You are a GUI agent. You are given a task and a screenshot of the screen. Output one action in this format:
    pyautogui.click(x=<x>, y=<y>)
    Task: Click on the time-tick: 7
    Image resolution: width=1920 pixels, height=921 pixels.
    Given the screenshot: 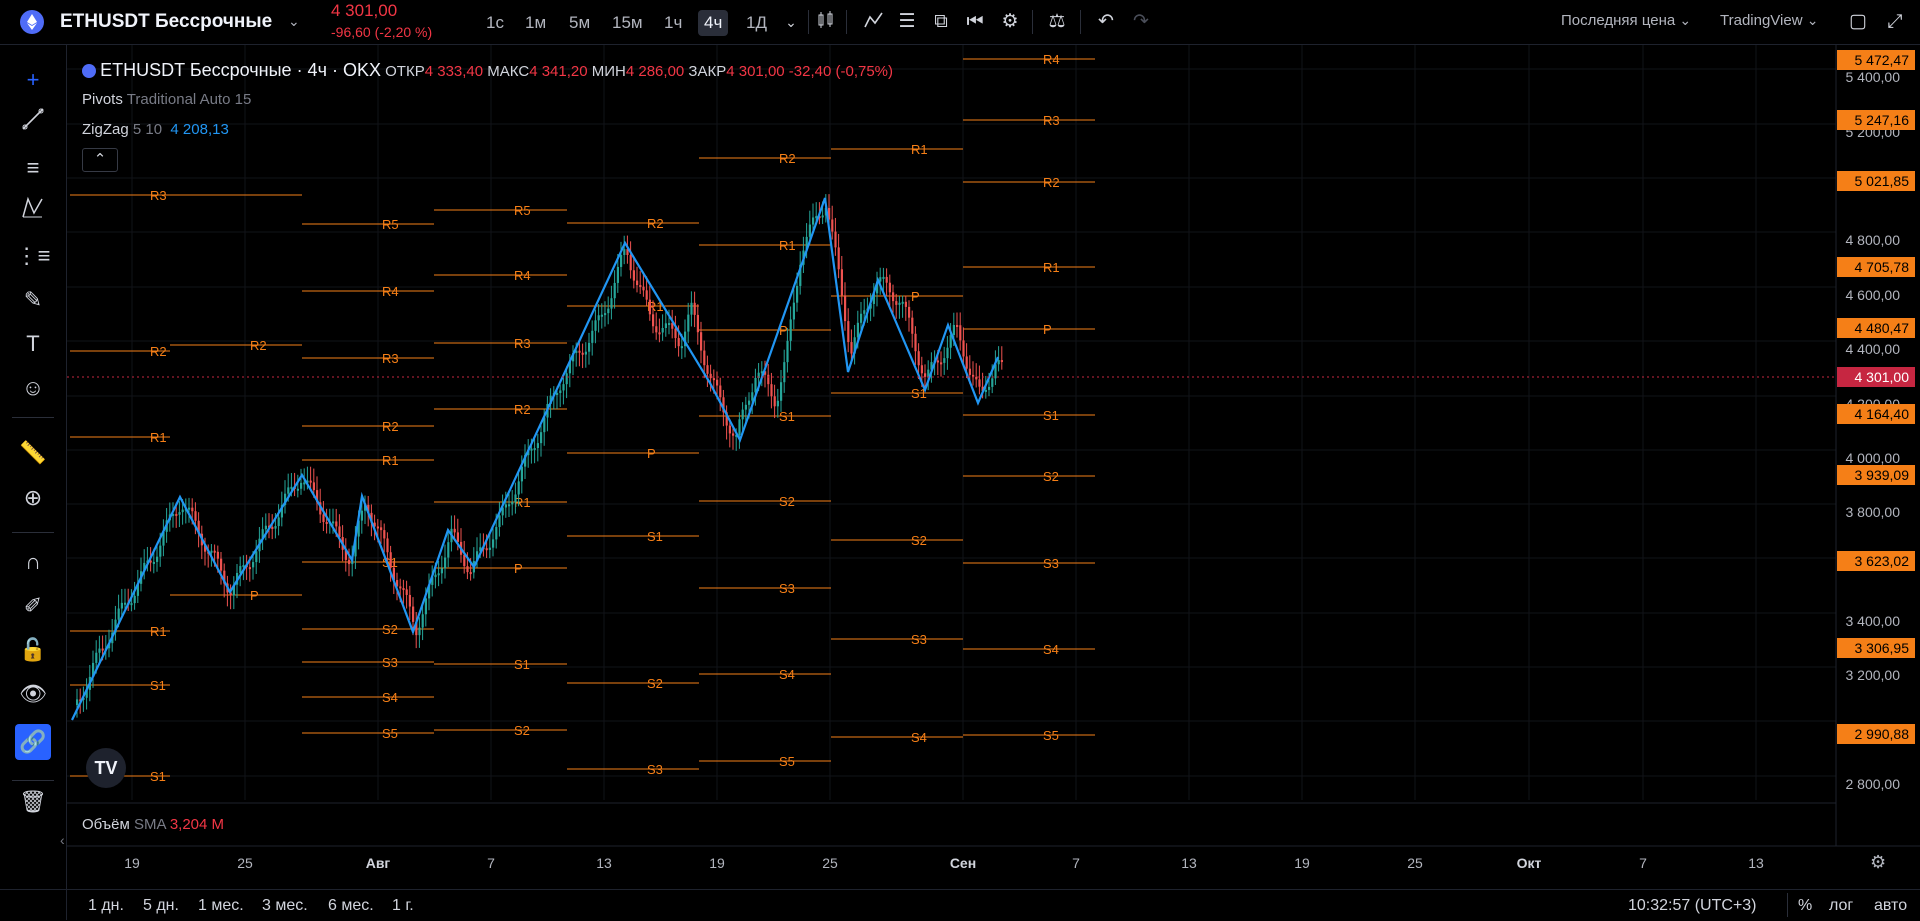 What is the action you would take?
    pyautogui.click(x=1076, y=863)
    